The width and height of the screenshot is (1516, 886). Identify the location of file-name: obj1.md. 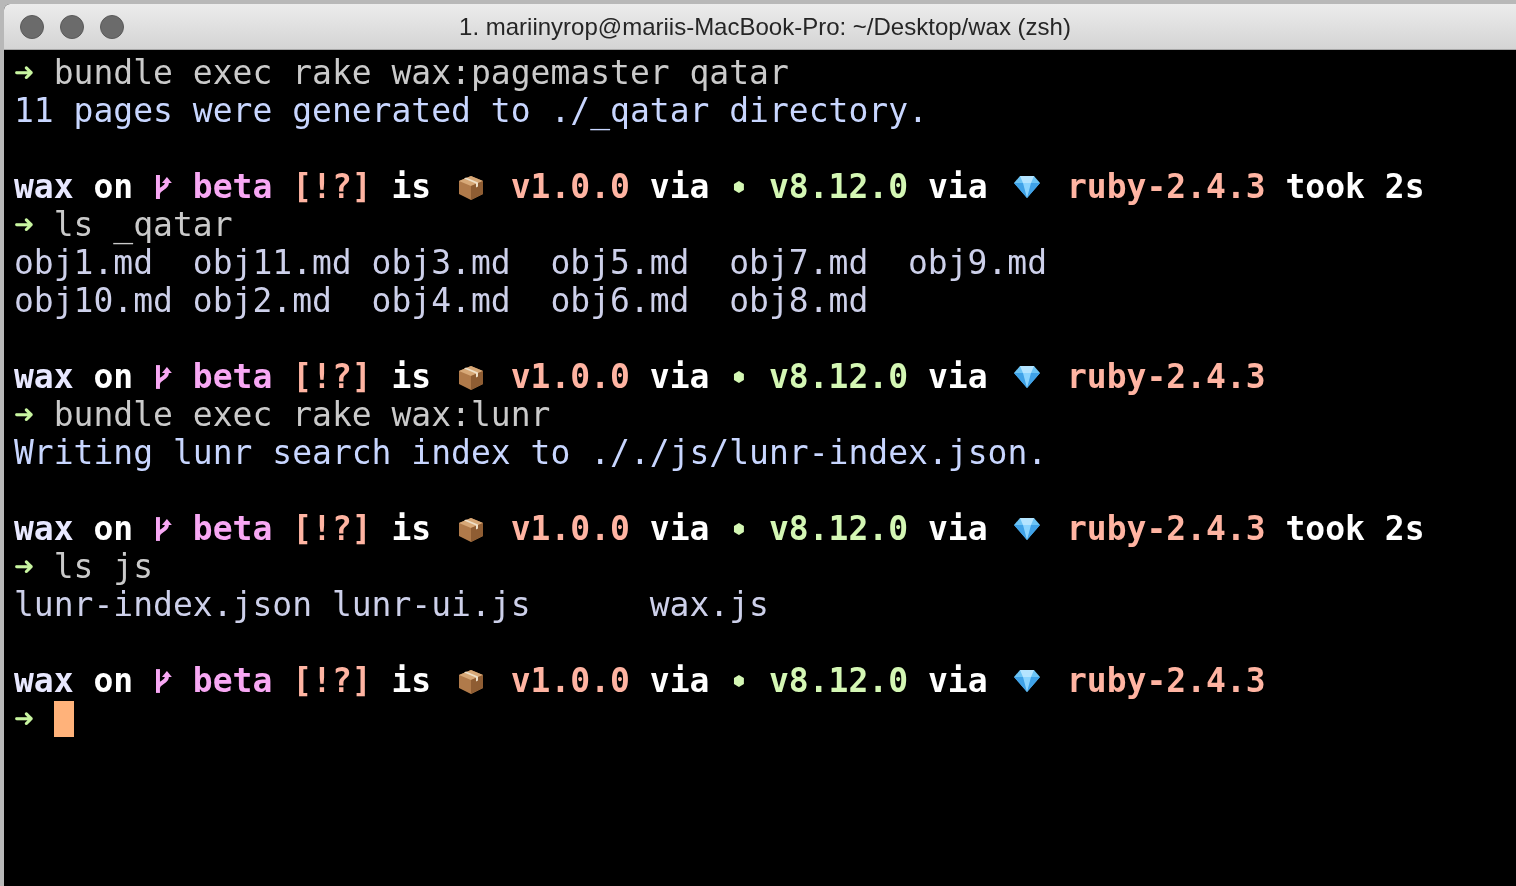
(84, 263).